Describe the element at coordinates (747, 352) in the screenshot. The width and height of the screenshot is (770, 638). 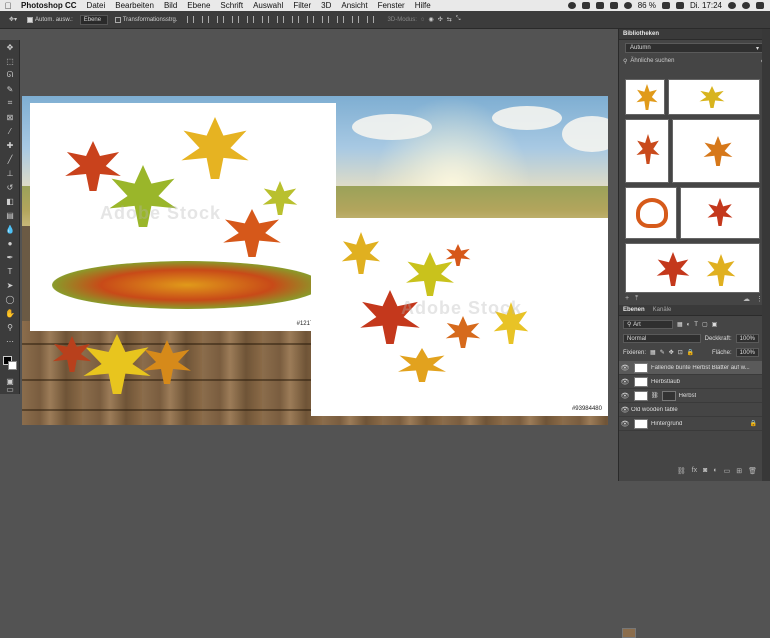
I see `fill-input: 100%` at that location.